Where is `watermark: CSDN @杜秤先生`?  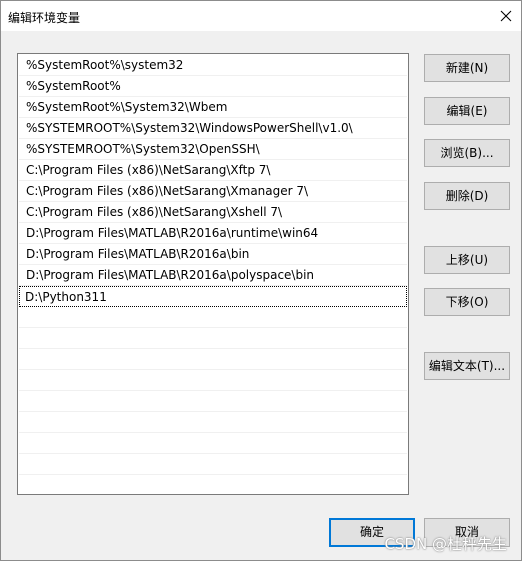
watermark: CSDN @杜秤先生 is located at coordinates (445, 544).